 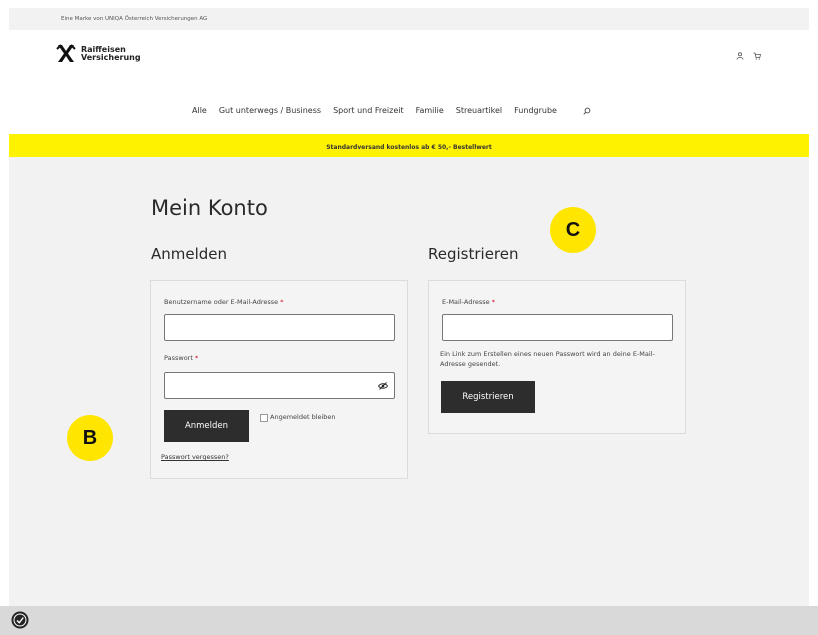 I want to click on email-label-text: E-Mail-Adresse, so click(x=466, y=302).